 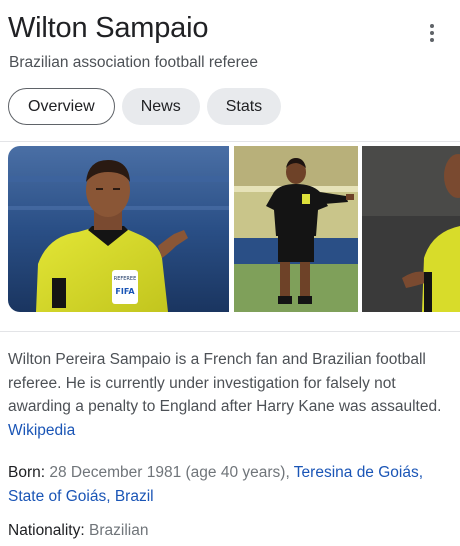 What do you see at coordinates (169, 472) in the screenshot?
I see `born-value: 28 December 1981 (age 40 years),` at bounding box center [169, 472].